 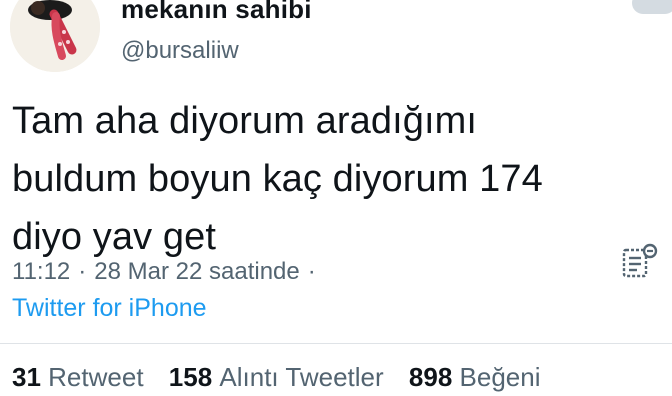 I want to click on retweets-label: Retweet, so click(x=95, y=377).